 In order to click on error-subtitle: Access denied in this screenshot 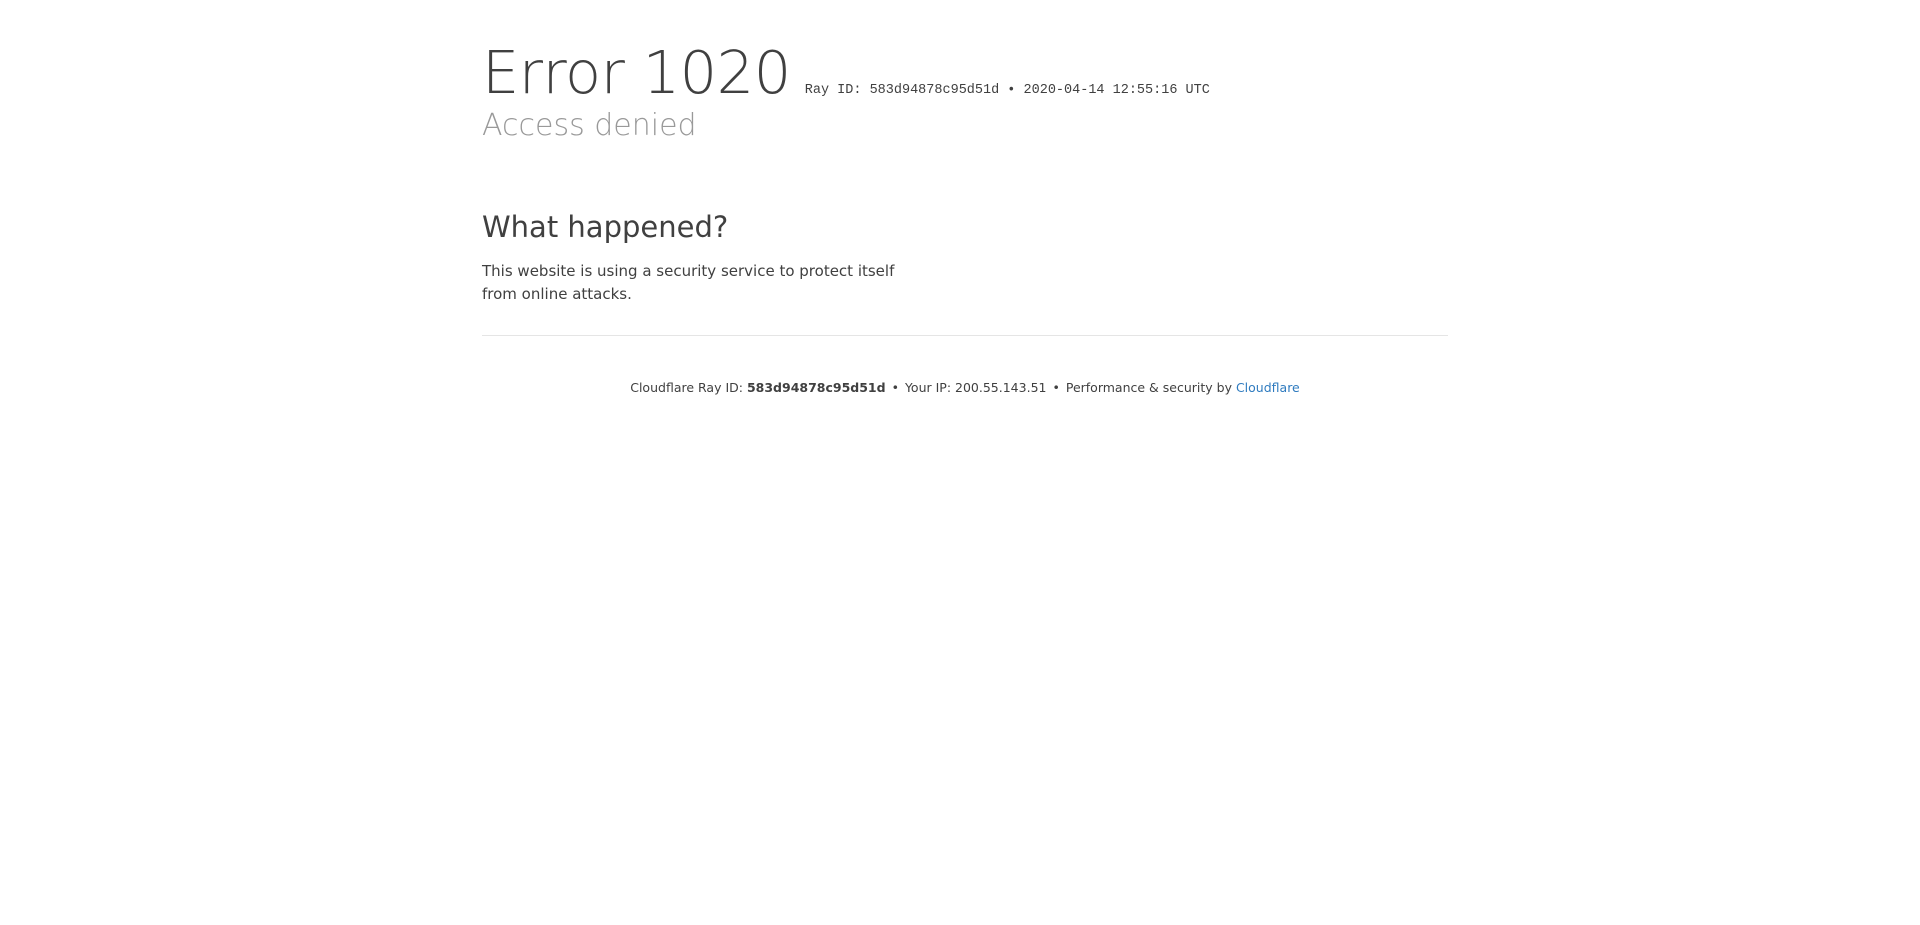, I will do `click(589, 125)`.